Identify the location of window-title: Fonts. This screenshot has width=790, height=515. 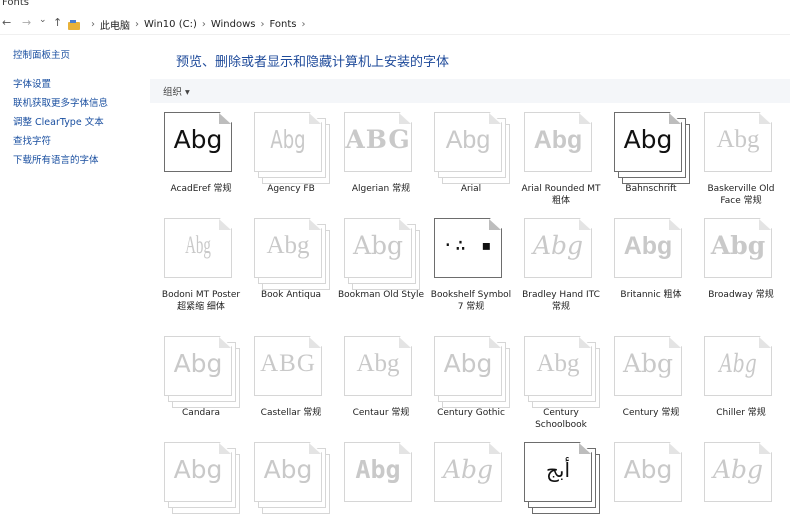
(15, 4).